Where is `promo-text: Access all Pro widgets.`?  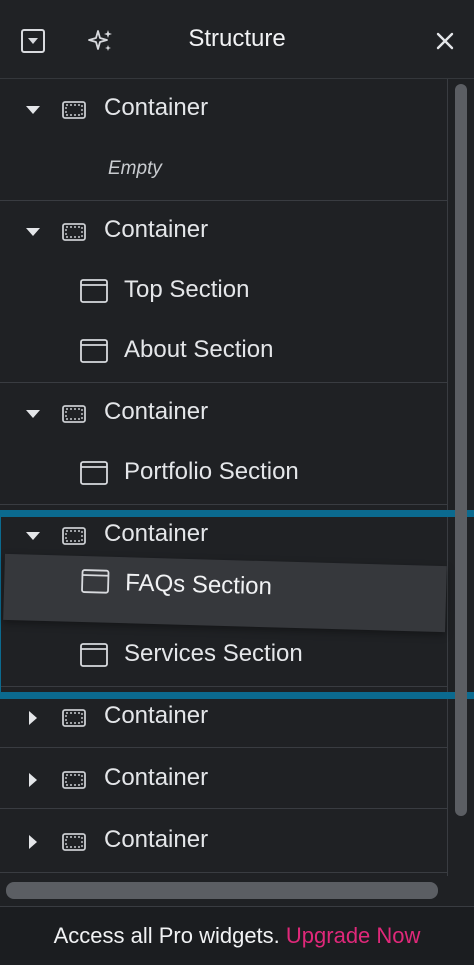 promo-text: Access all Pro widgets. is located at coordinates (166, 935).